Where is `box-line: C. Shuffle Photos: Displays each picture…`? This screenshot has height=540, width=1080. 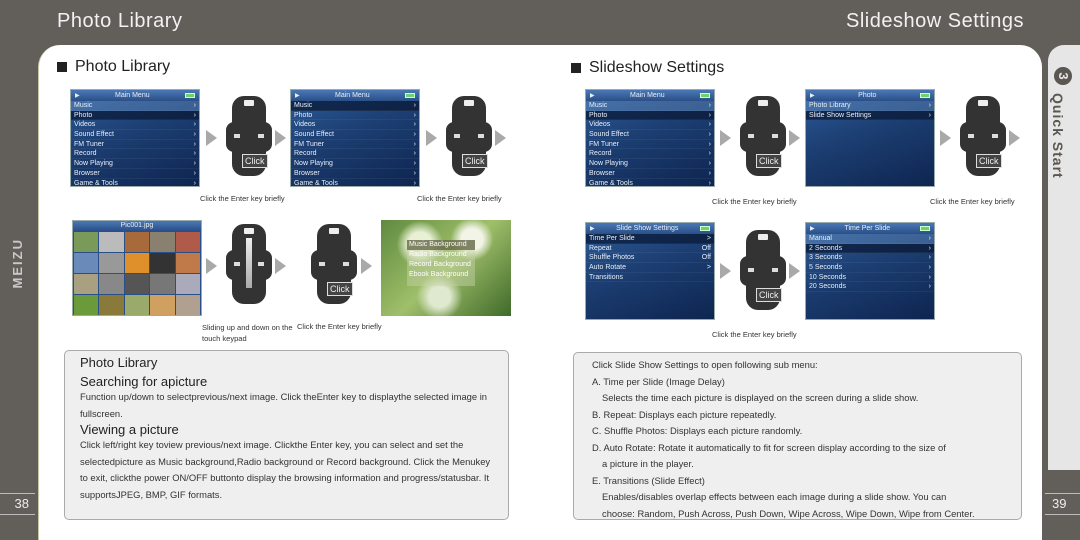
box-line: C. Shuffle Photos: Displays each picture… is located at coordinates (697, 430).